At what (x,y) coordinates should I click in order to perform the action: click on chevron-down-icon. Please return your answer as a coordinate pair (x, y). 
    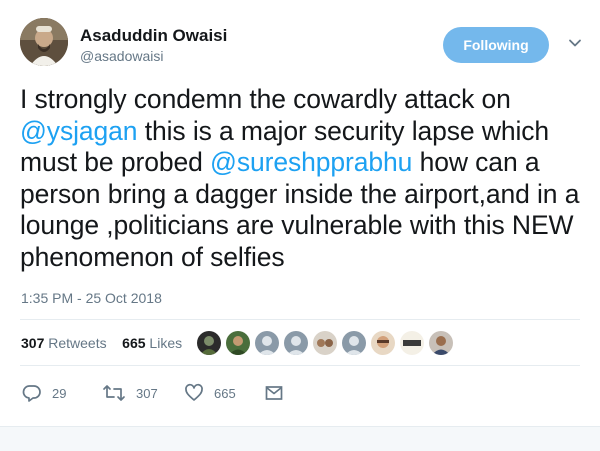
    Looking at the image, I should click on (575, 43).